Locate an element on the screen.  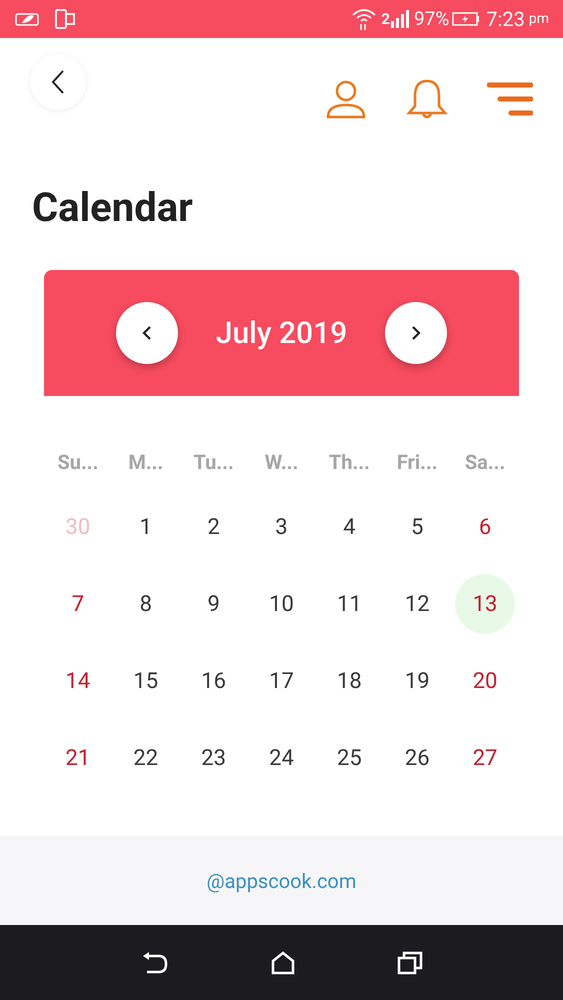
month-label: July 2019 is located at coordinates (282, 333).